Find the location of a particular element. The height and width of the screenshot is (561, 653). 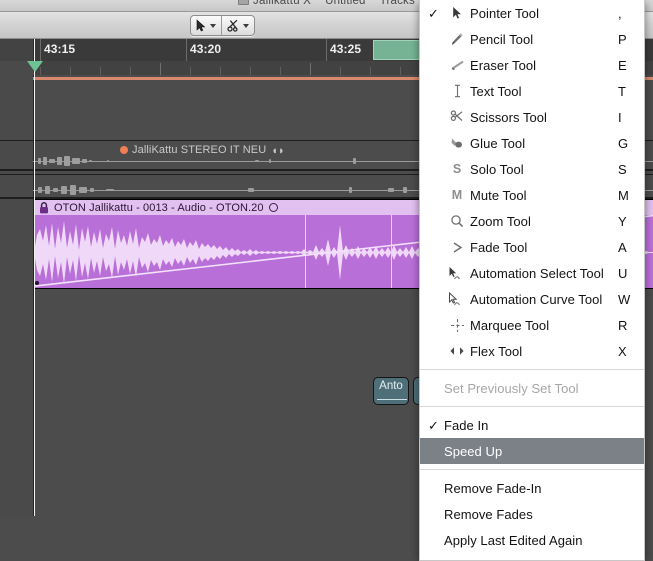

menu-shortcut: T is located at coordinates (622, 91).